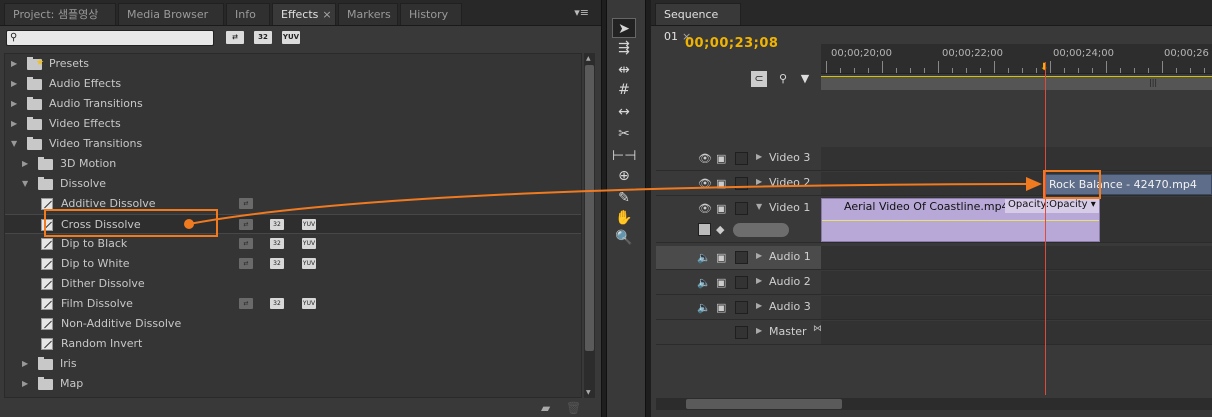  What do you see at coordinates (1016, 333) in the screenshot?
I see `track-area-master` at bounding box center [1016, 333].